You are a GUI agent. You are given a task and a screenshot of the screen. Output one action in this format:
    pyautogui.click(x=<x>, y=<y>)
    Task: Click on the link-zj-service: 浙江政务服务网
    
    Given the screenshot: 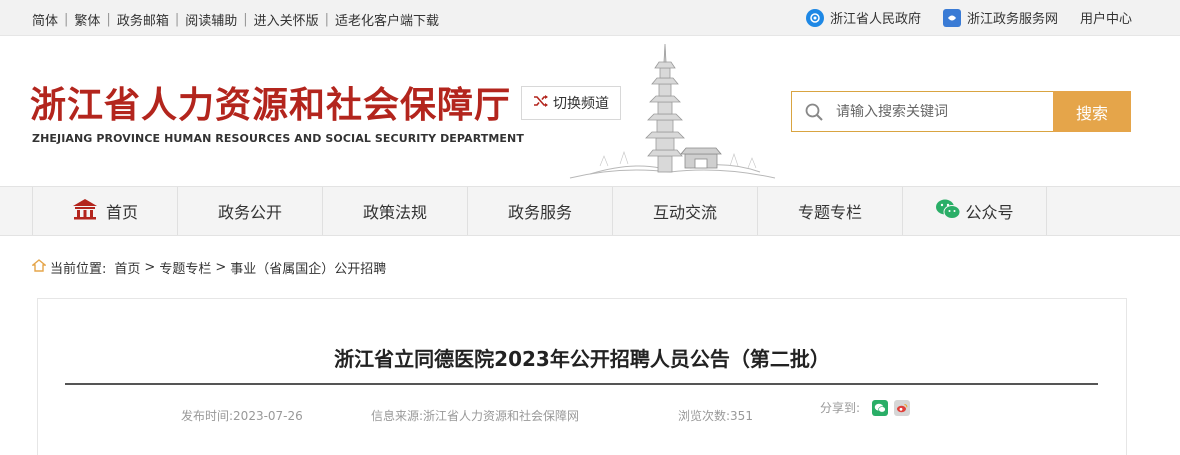 What is the action you would take?
    pyautogui.click(x=1000, y=17)
    